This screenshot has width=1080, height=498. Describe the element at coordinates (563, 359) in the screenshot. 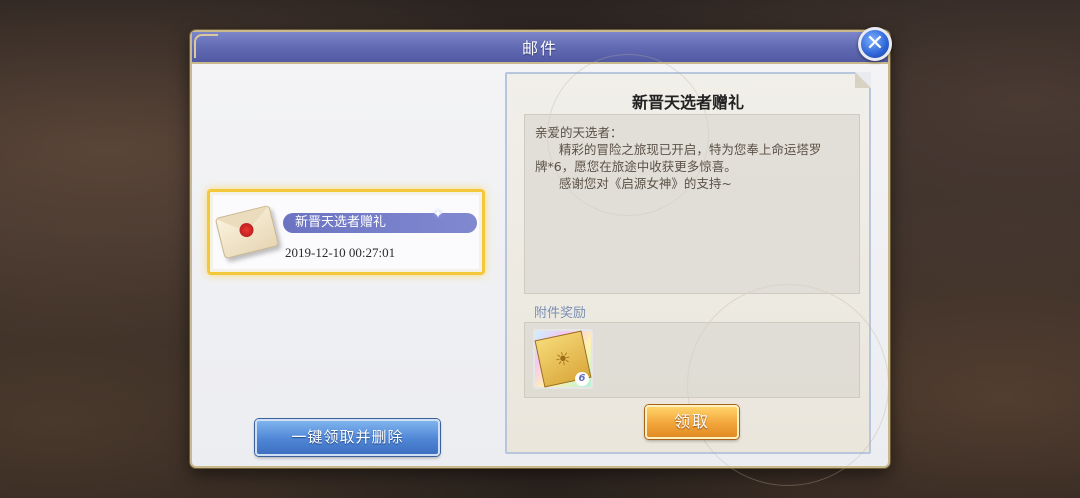

I see `attachment-item: ☀ 6` at that location.